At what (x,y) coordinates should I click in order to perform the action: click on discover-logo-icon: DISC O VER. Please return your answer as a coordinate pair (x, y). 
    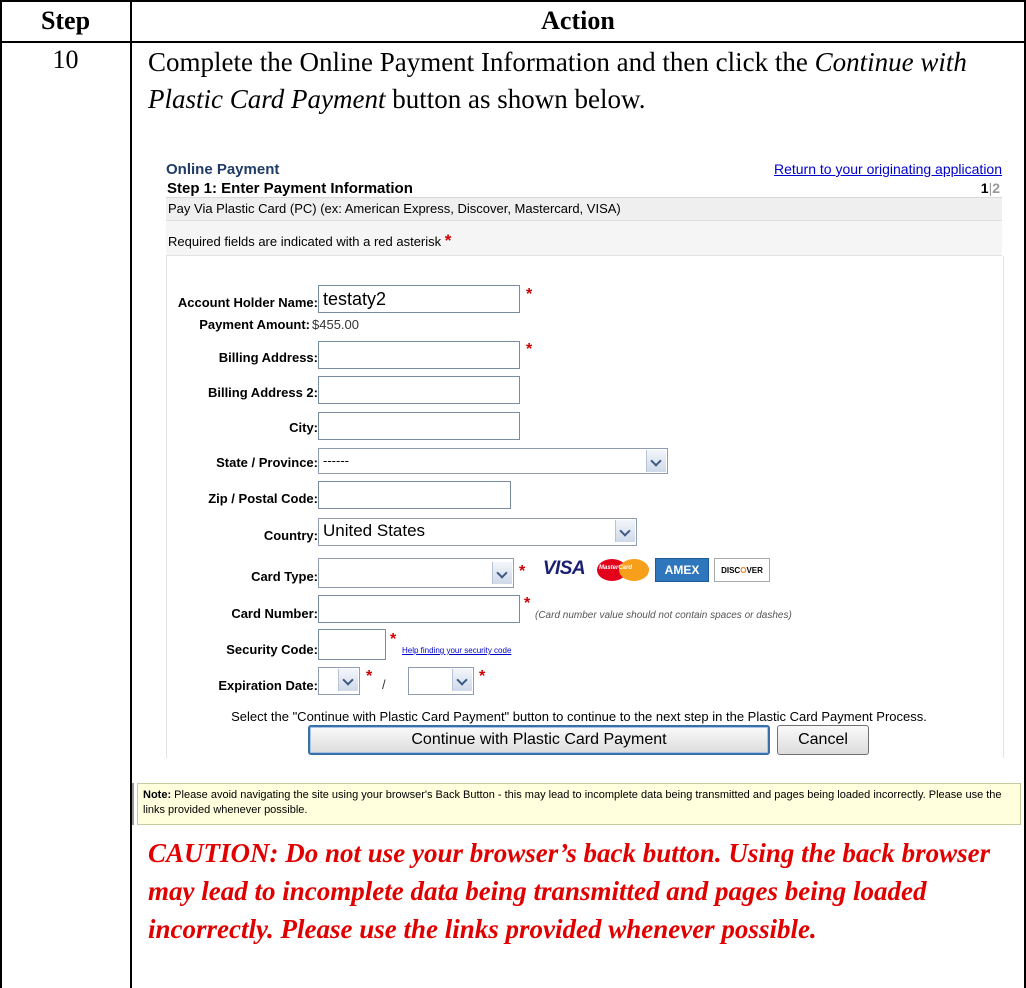
    Looking at the image, I should click on (742, 570).